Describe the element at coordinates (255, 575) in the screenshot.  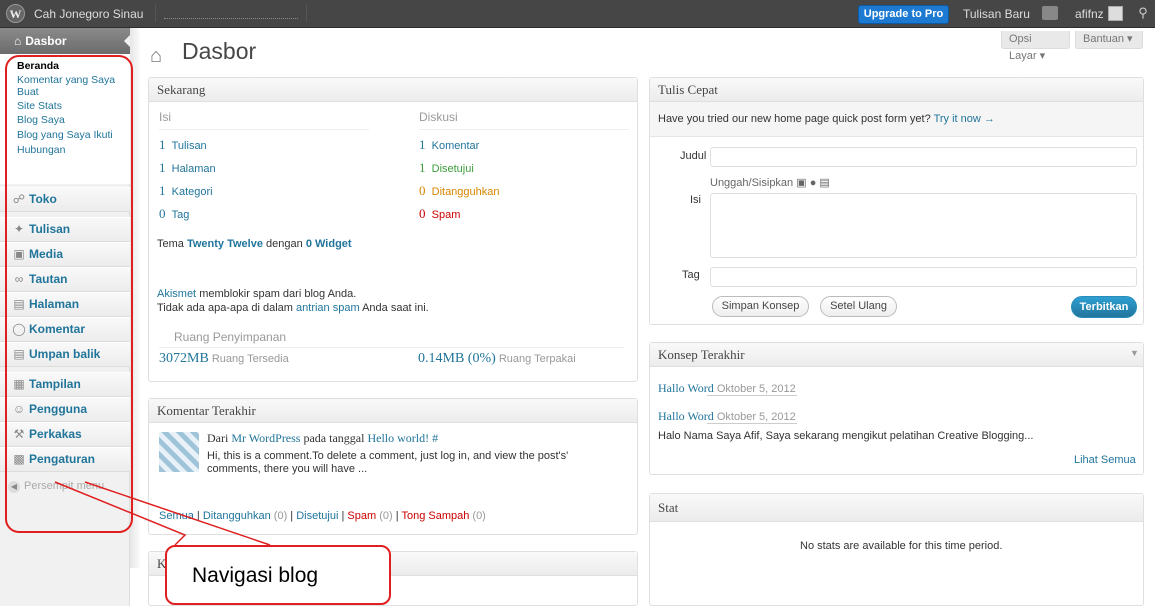
I see `annotation-label: Navigasi blog` at that location.